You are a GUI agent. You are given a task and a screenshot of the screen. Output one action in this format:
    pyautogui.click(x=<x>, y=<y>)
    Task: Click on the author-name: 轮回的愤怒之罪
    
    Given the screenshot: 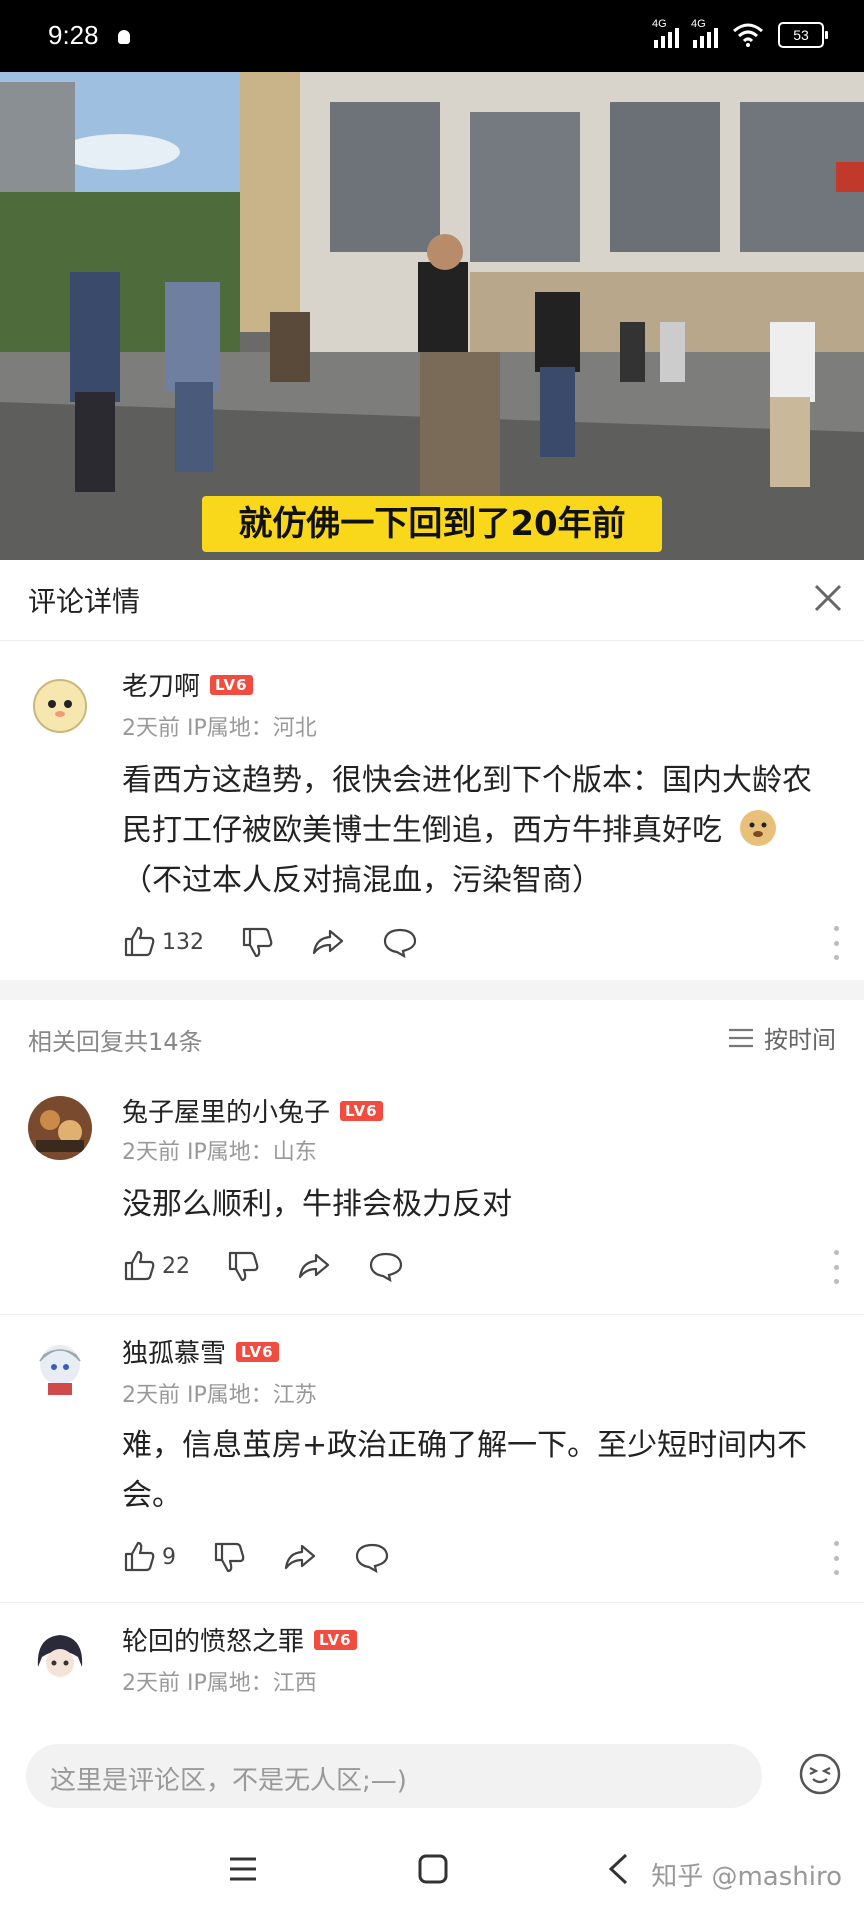 What is the action you would take?
    pyautogui.click(x=213, y=1639)
    